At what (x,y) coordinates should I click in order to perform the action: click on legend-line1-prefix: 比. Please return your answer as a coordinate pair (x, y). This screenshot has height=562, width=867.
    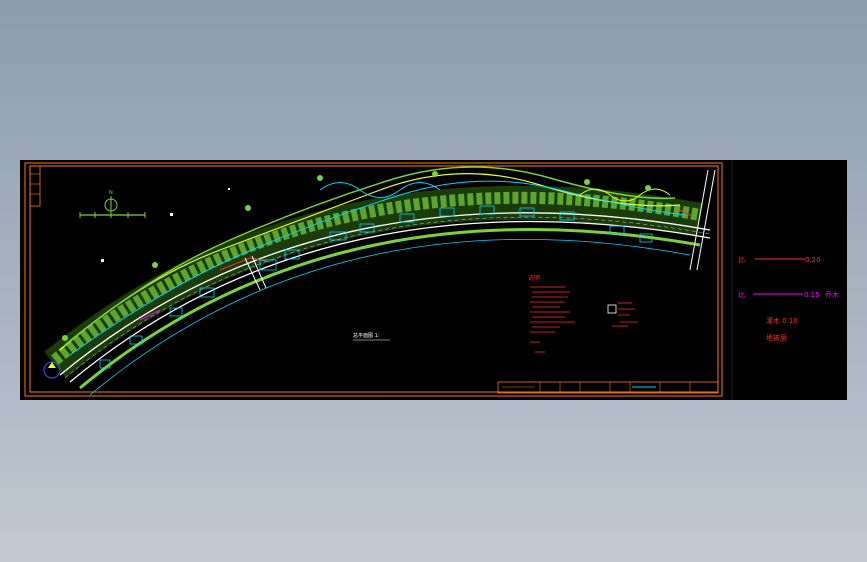
    Looking at the image, I should click on (741, 259).